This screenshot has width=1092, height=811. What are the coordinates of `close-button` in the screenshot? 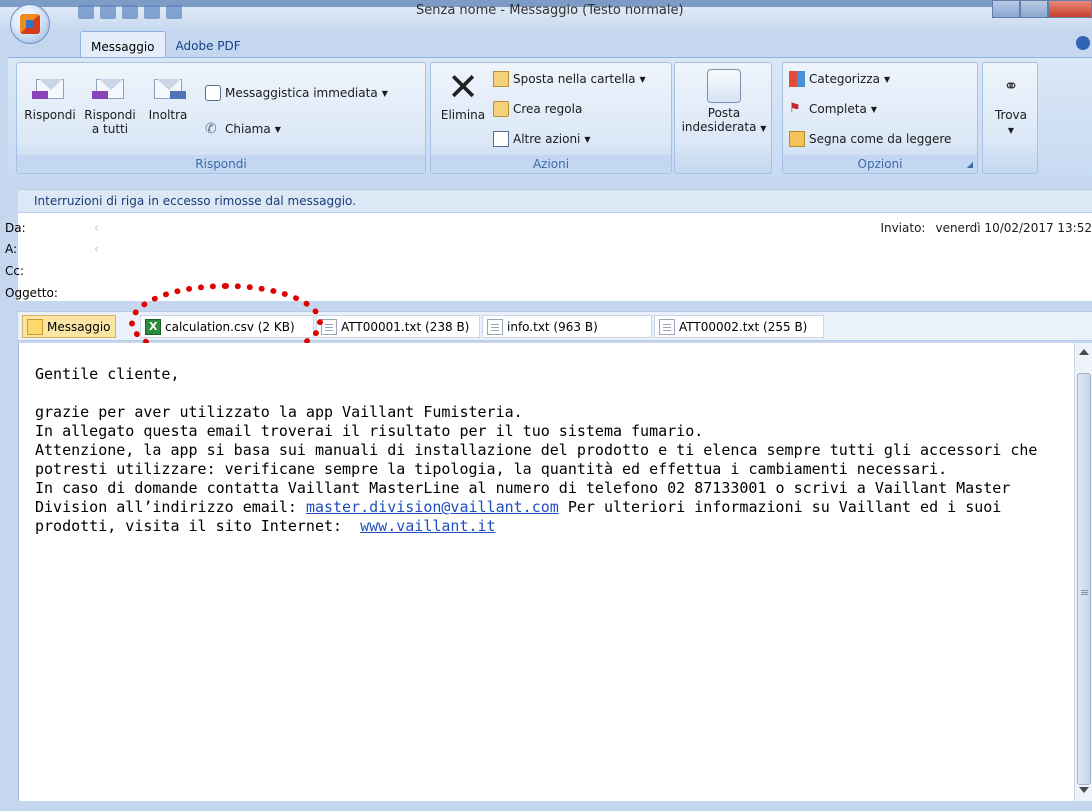 It's located at (1070, 9).